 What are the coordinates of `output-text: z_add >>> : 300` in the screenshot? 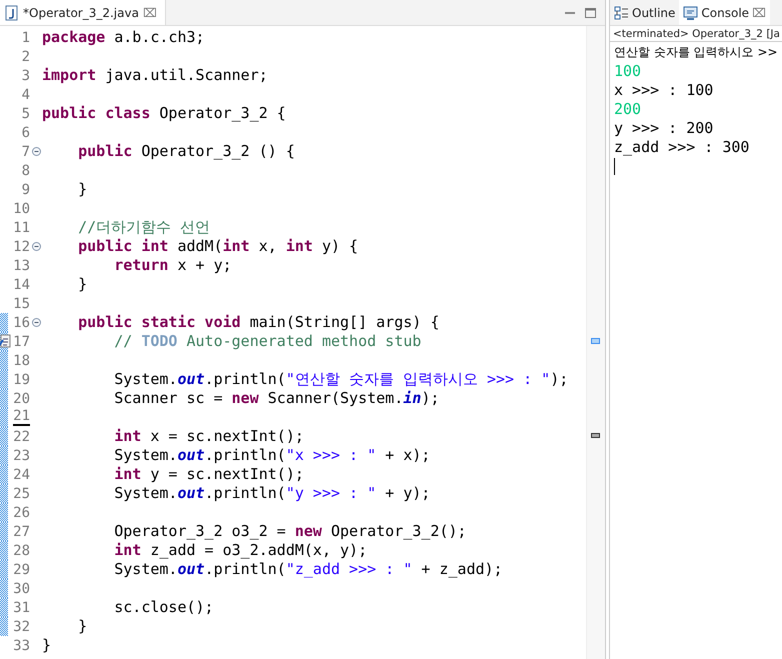 It's located at (682, 147).